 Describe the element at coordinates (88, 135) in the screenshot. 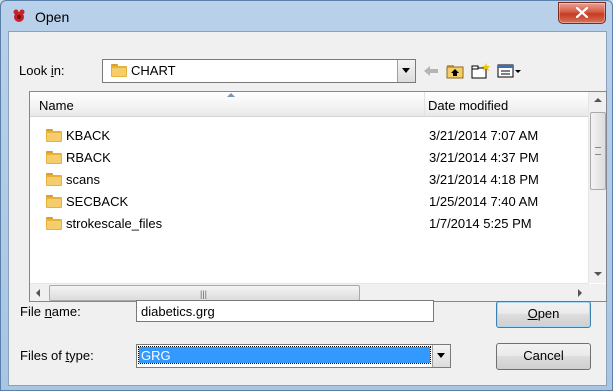

I see `file-name: KBACK` at that location.